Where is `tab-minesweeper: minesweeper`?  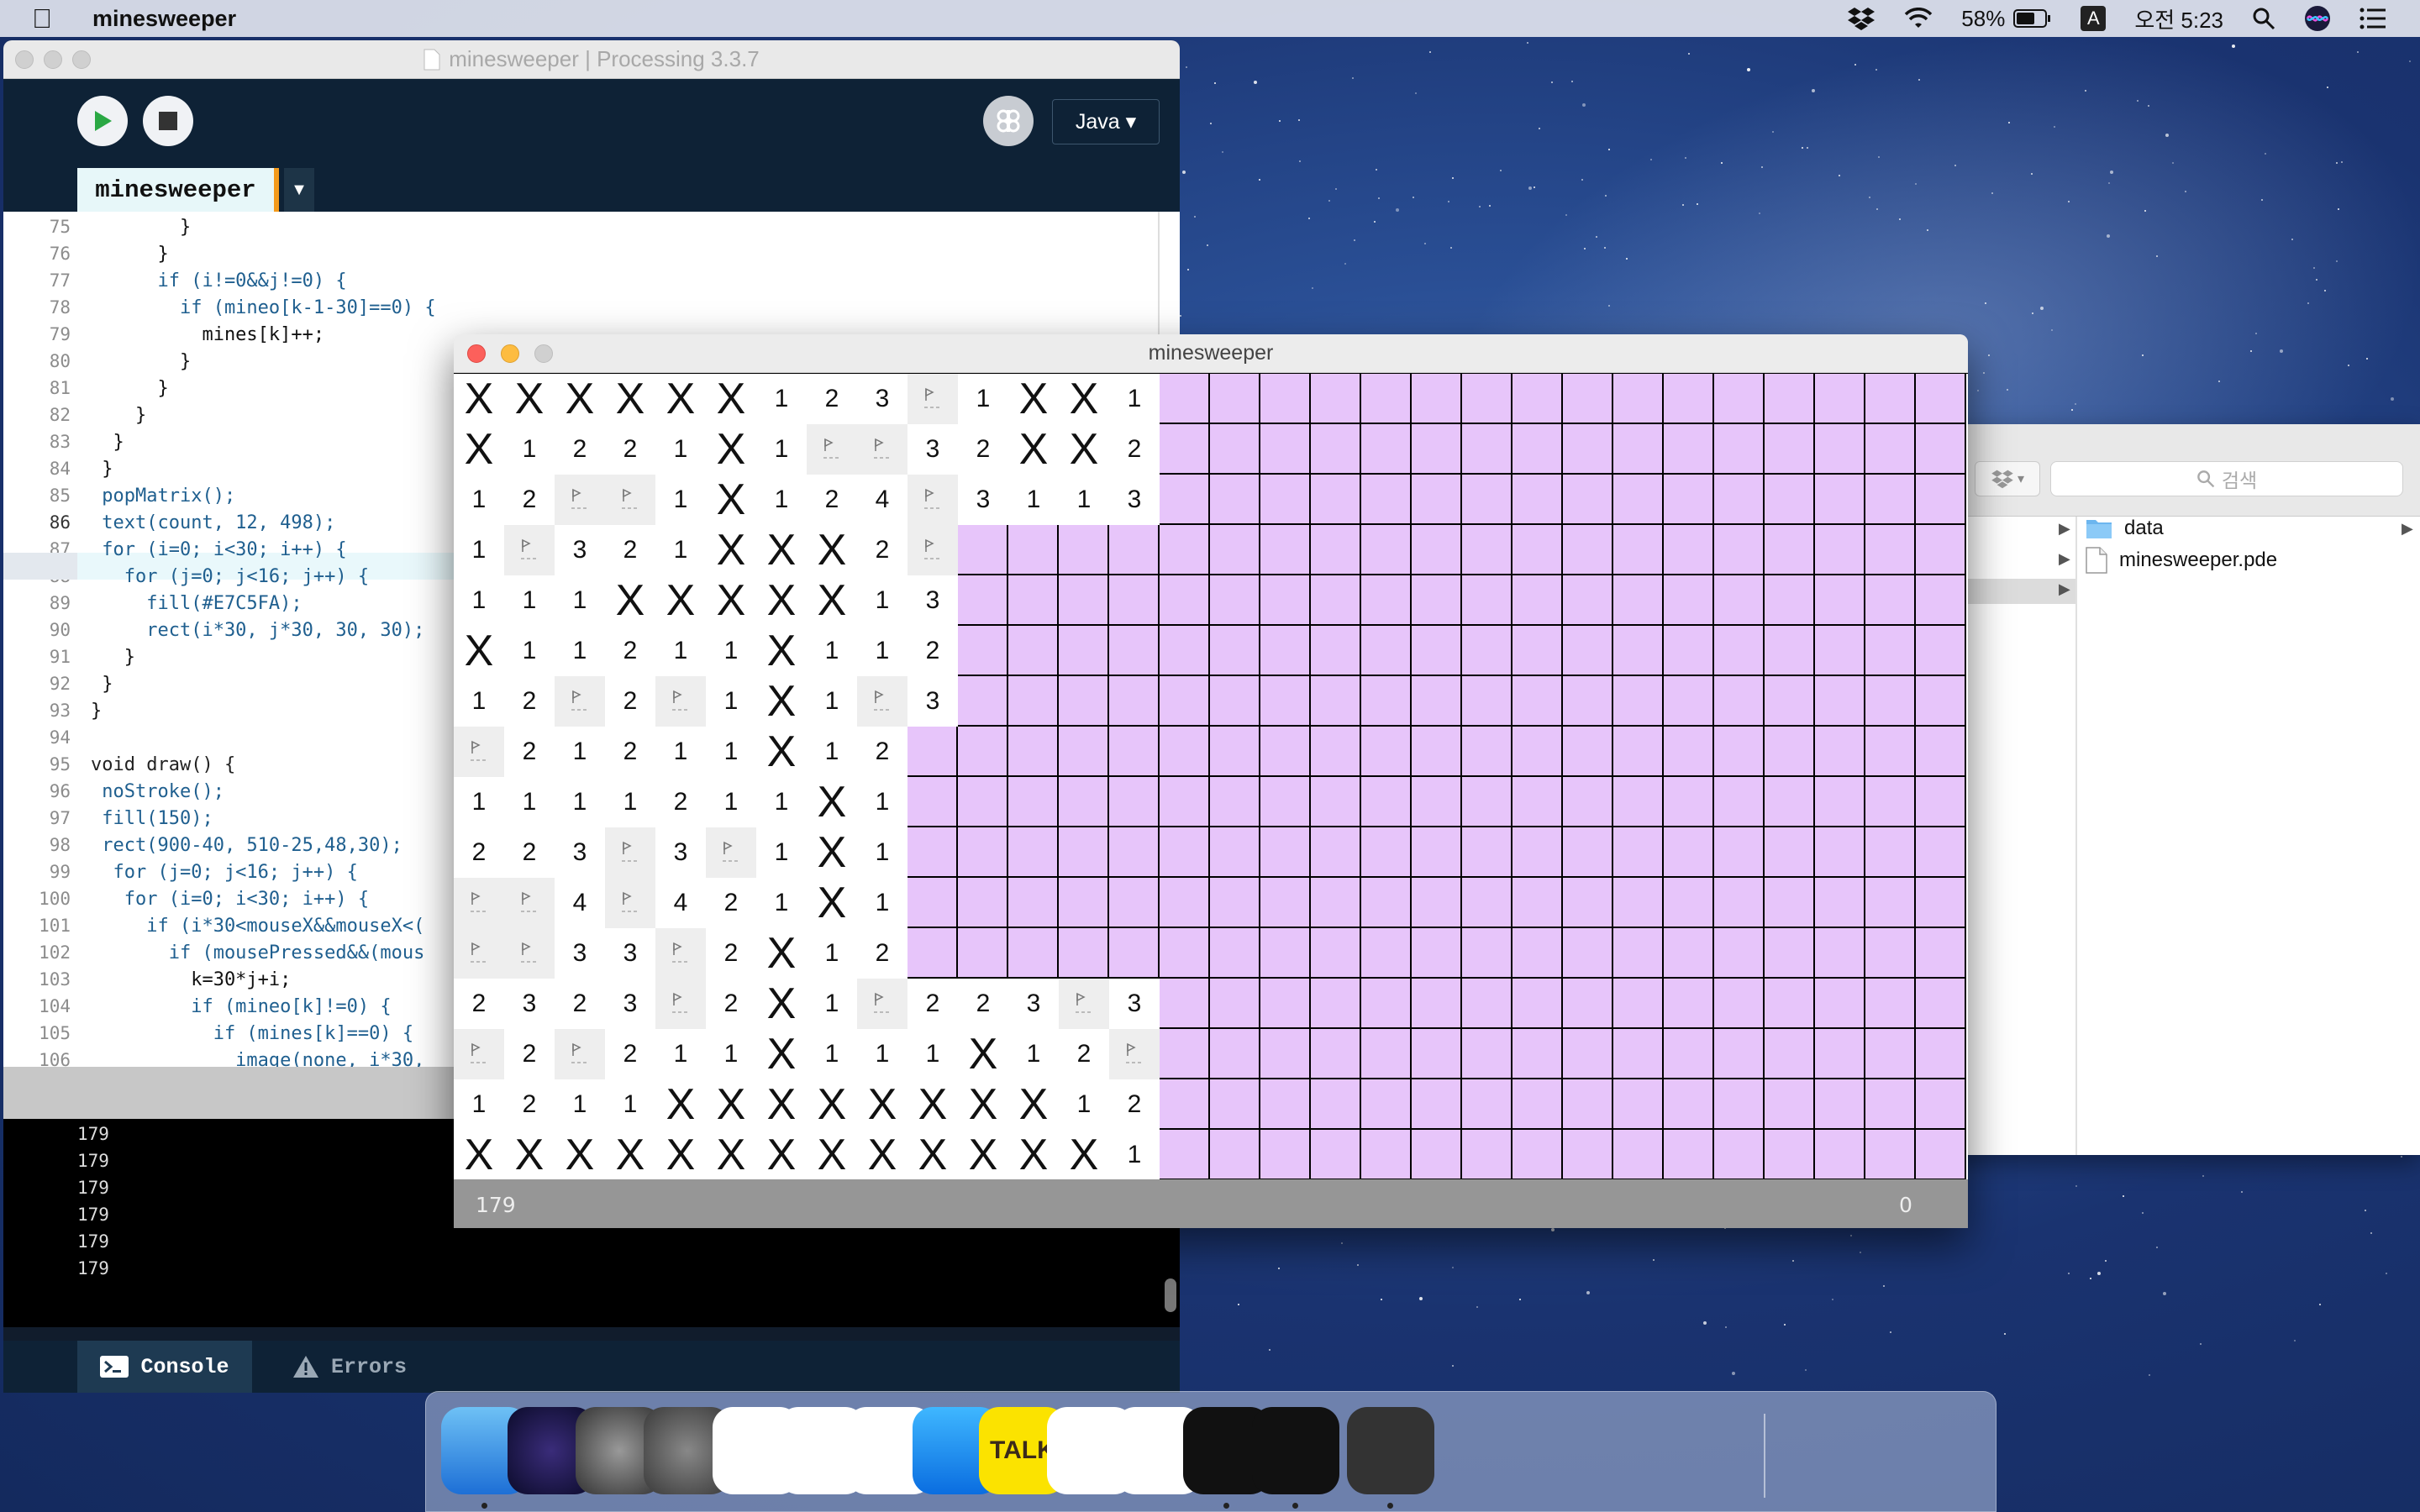 tab-minesweeper: minesweeper is located at coordinates (178, 190).